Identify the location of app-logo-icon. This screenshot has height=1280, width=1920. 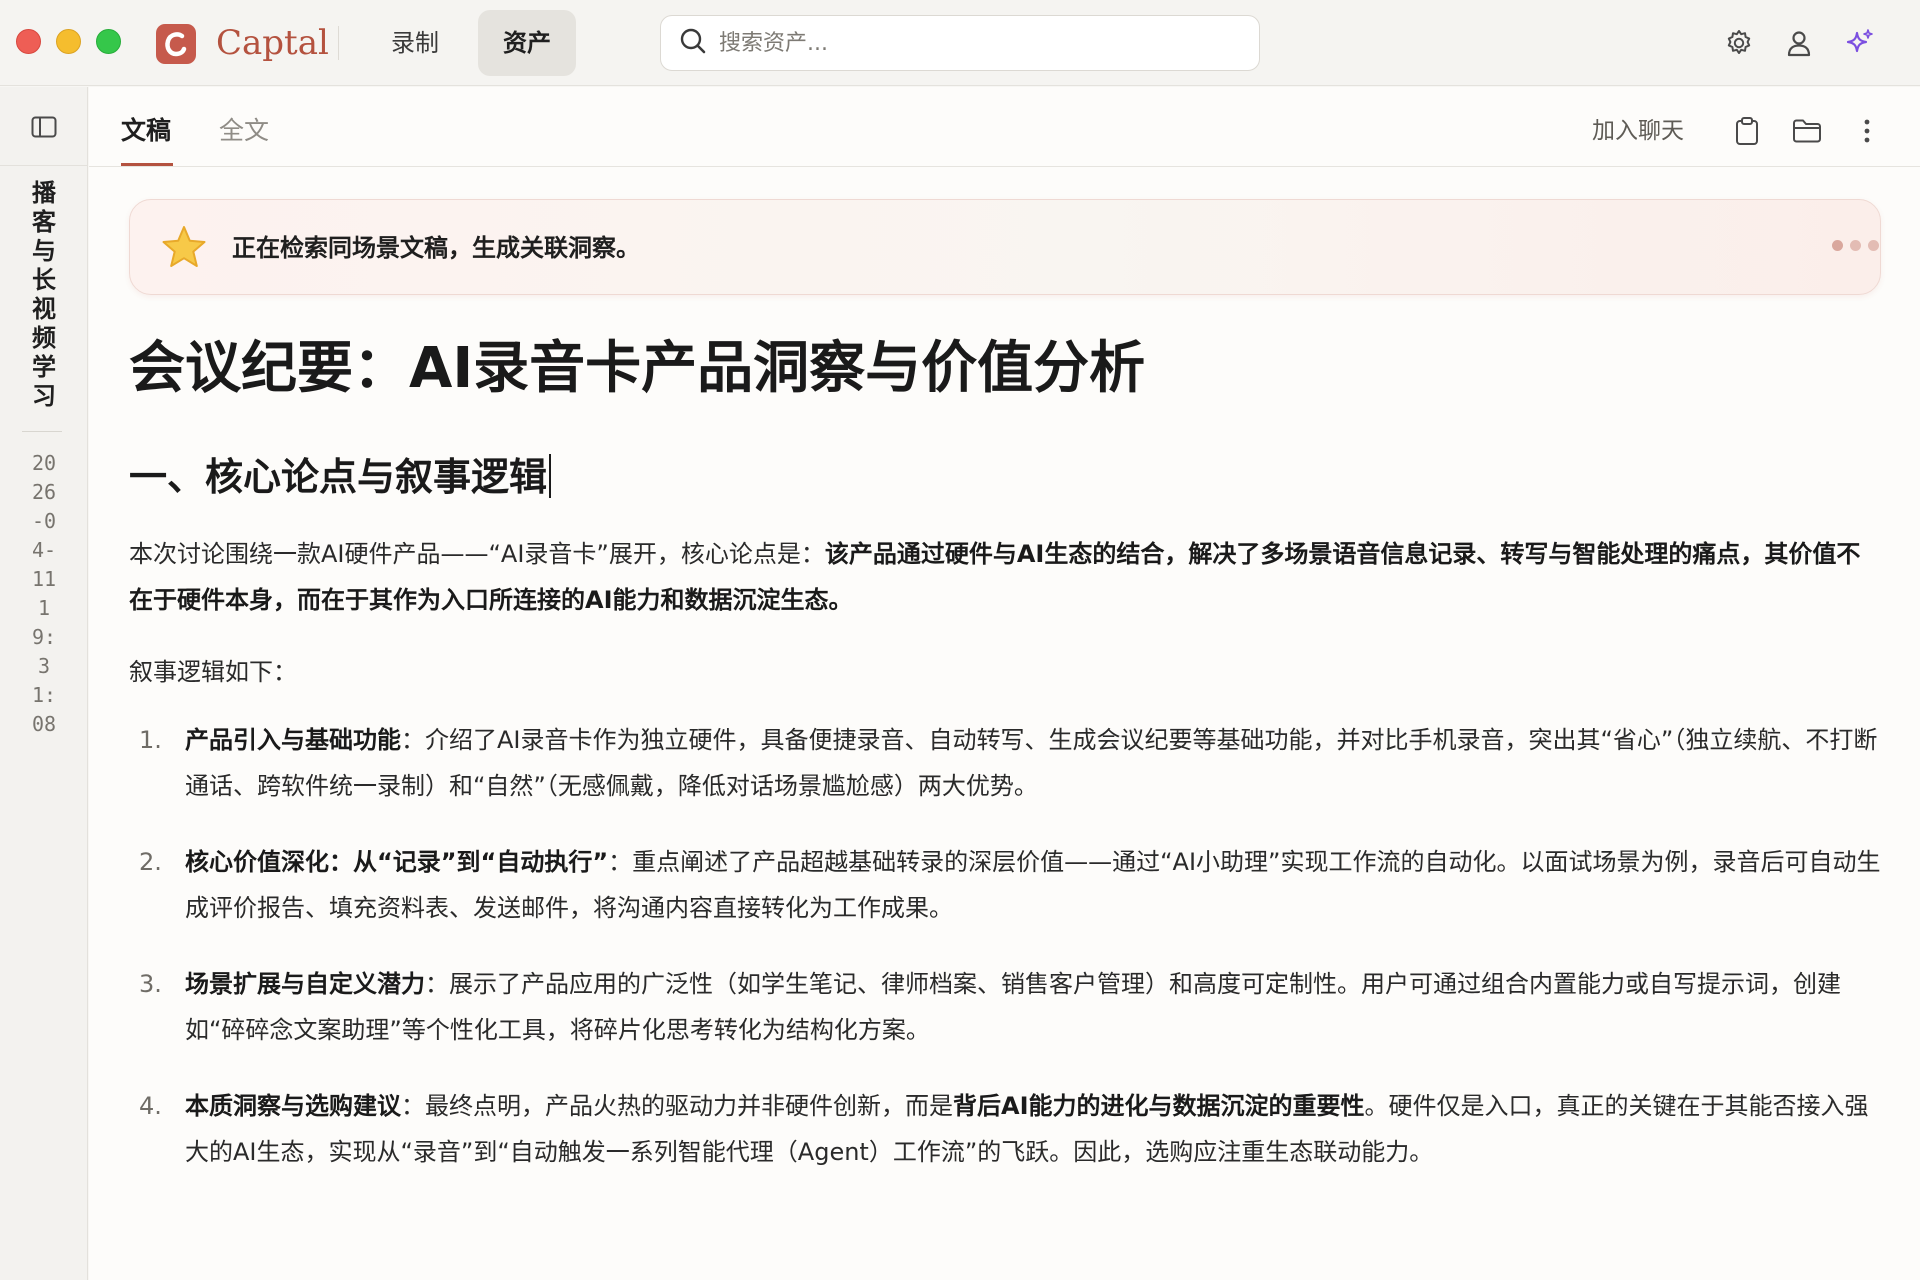
(176, 44).